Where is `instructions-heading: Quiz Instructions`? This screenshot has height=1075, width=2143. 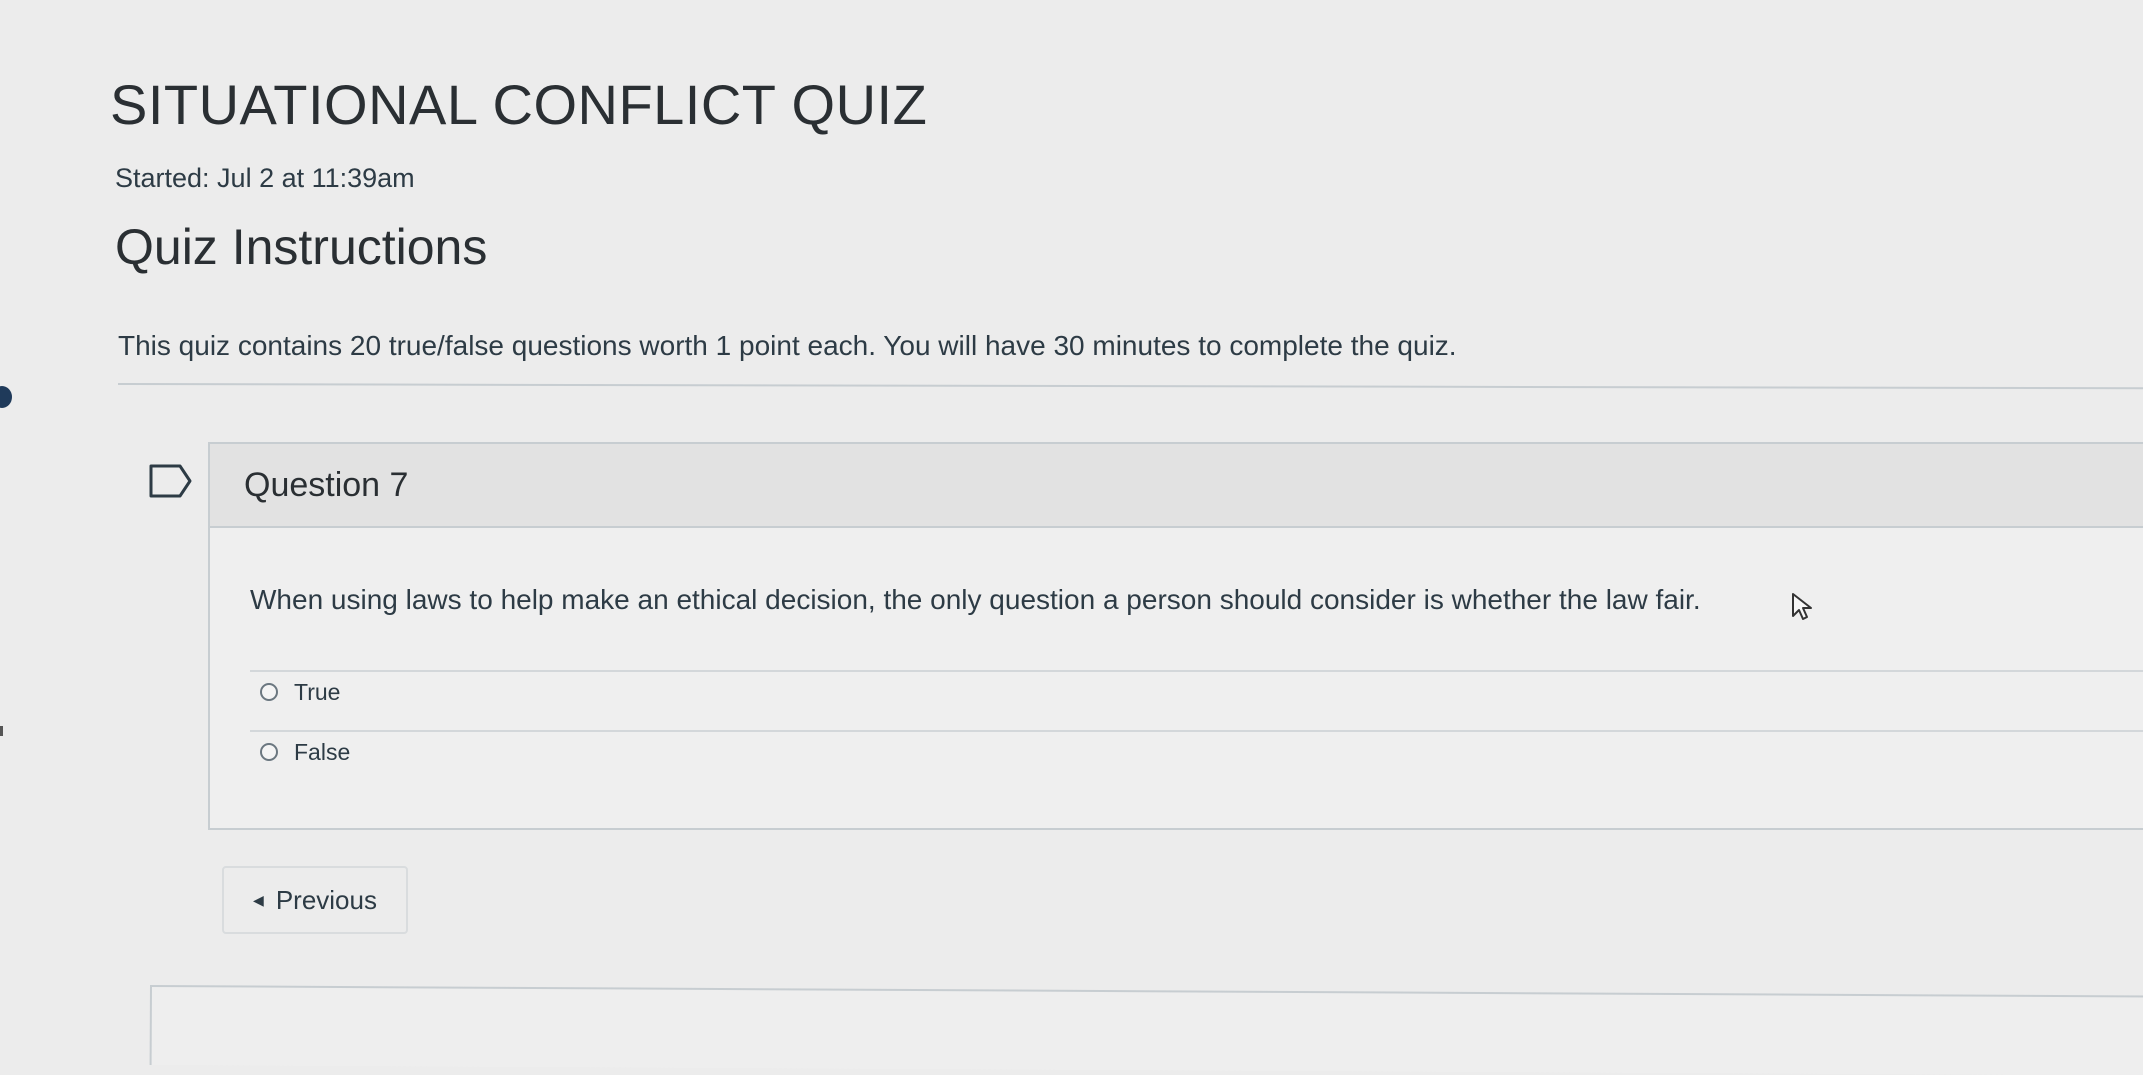
instructions-heading: Quiz Instructions is located at coordinates (301, 247).